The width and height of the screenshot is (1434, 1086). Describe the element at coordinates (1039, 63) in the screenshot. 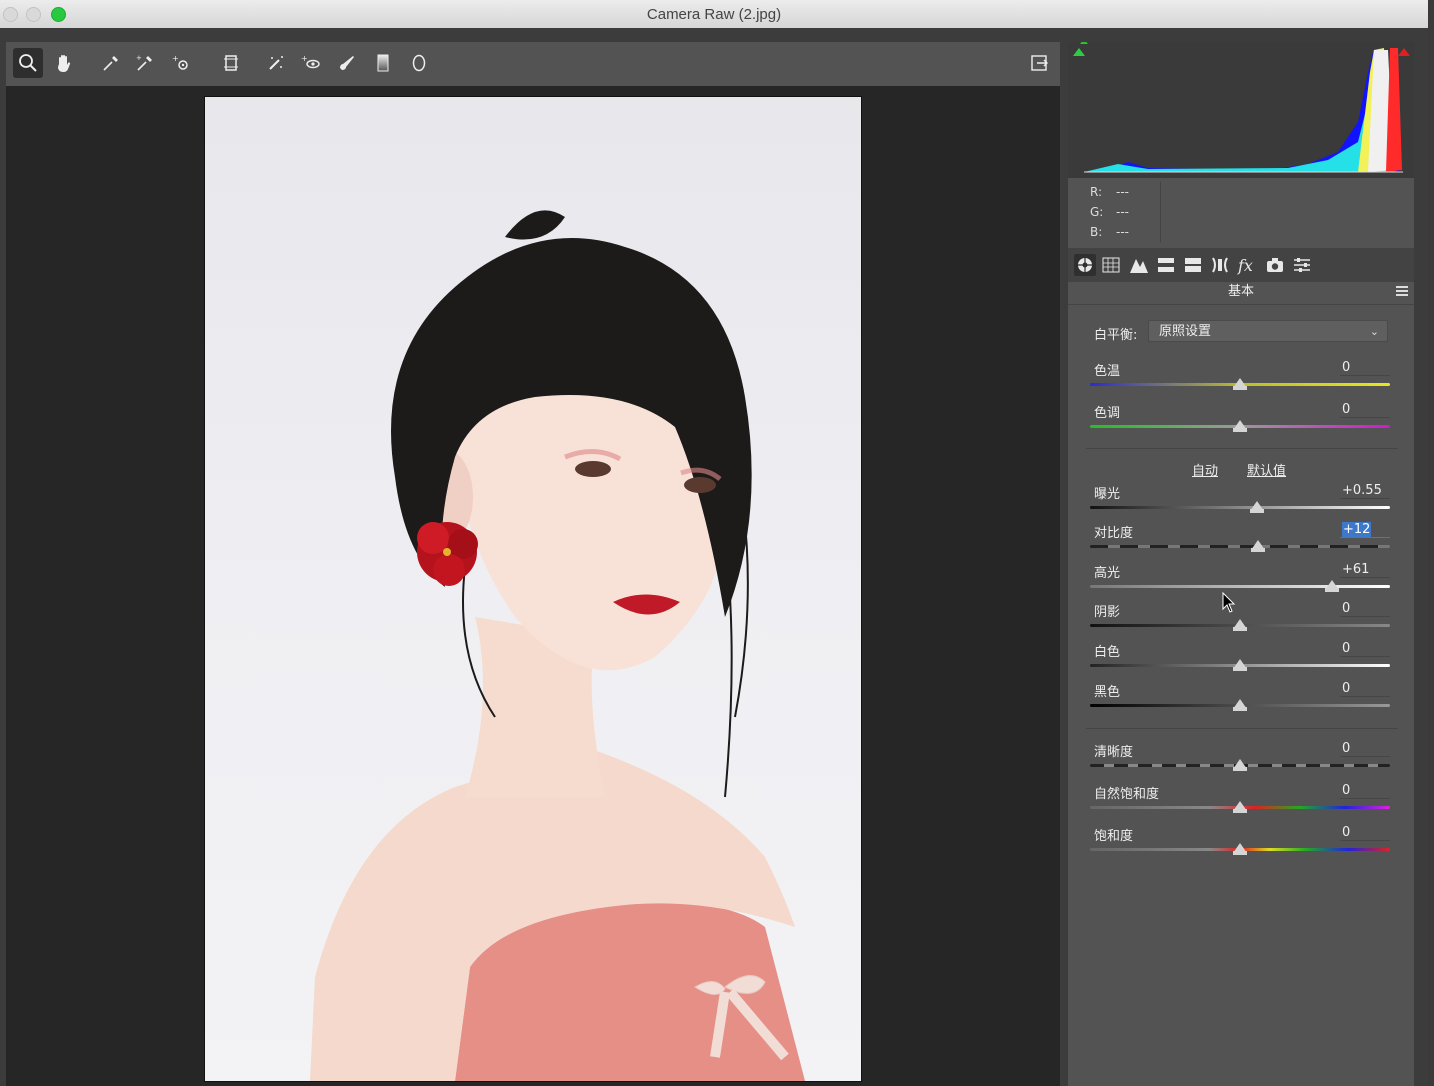

I see `preferences-icon` at that location.